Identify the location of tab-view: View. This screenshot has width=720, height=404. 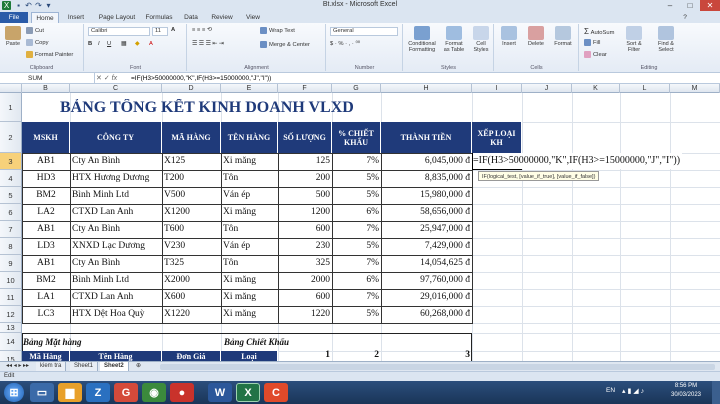
(253, 17).